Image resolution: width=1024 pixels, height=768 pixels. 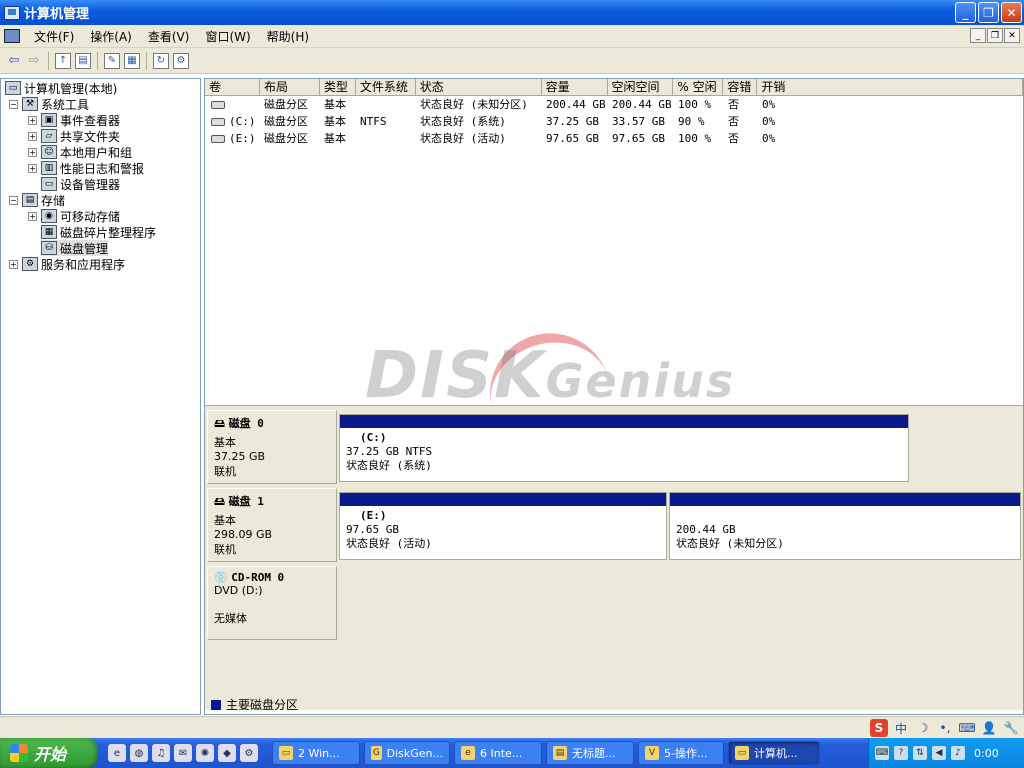 What do you see at coordinates (890, 87) in the screenshot?
I see `column-header-overhead: 开销` at bounding box center [890, 87].